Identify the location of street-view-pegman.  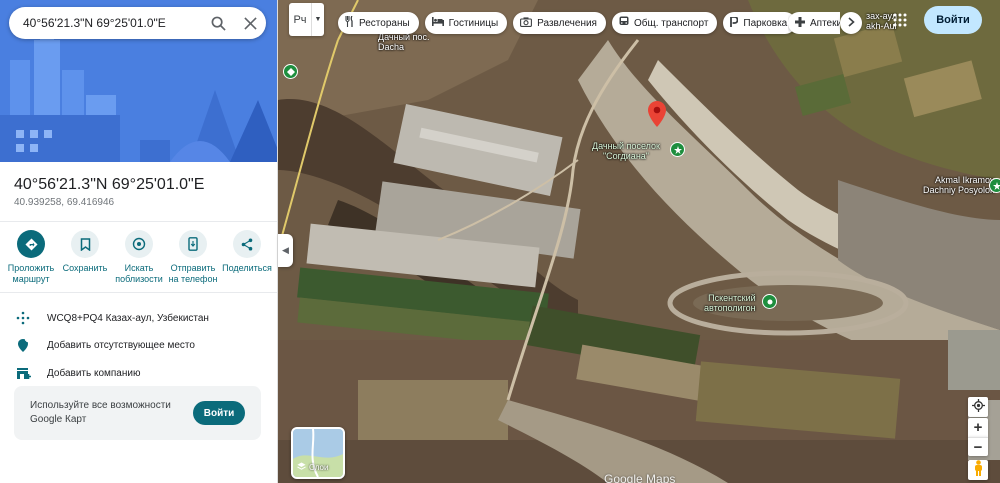
(978, 470).